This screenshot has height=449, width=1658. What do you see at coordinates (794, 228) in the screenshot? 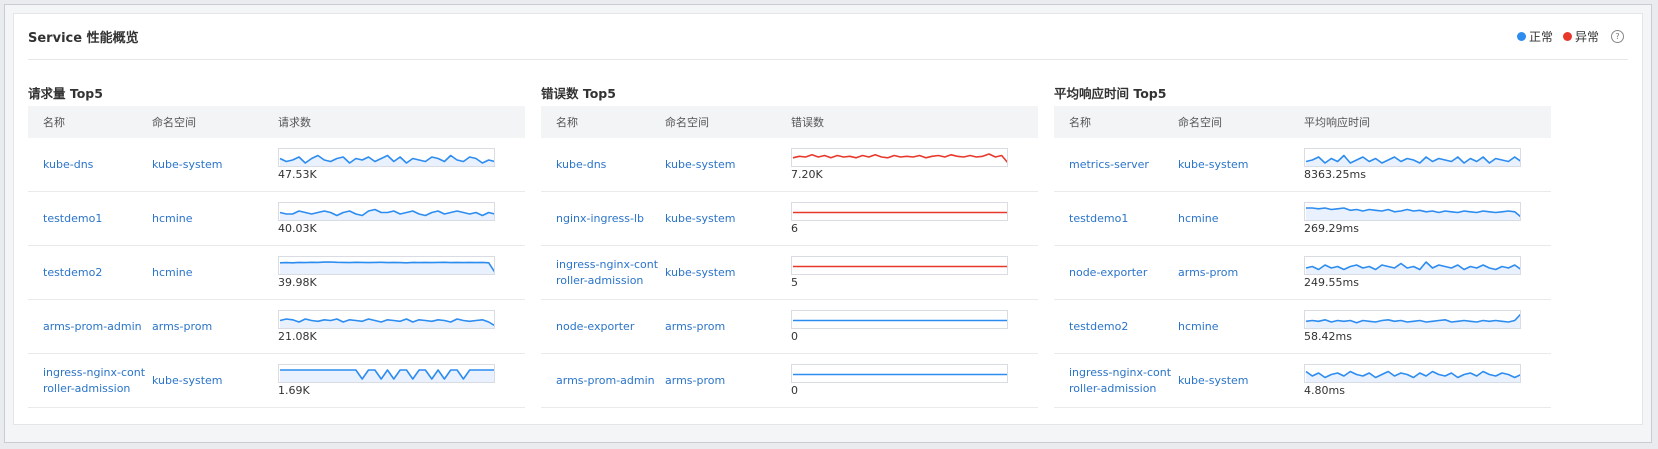
I see `metric-value: 6` at bounding box center [794, 228].